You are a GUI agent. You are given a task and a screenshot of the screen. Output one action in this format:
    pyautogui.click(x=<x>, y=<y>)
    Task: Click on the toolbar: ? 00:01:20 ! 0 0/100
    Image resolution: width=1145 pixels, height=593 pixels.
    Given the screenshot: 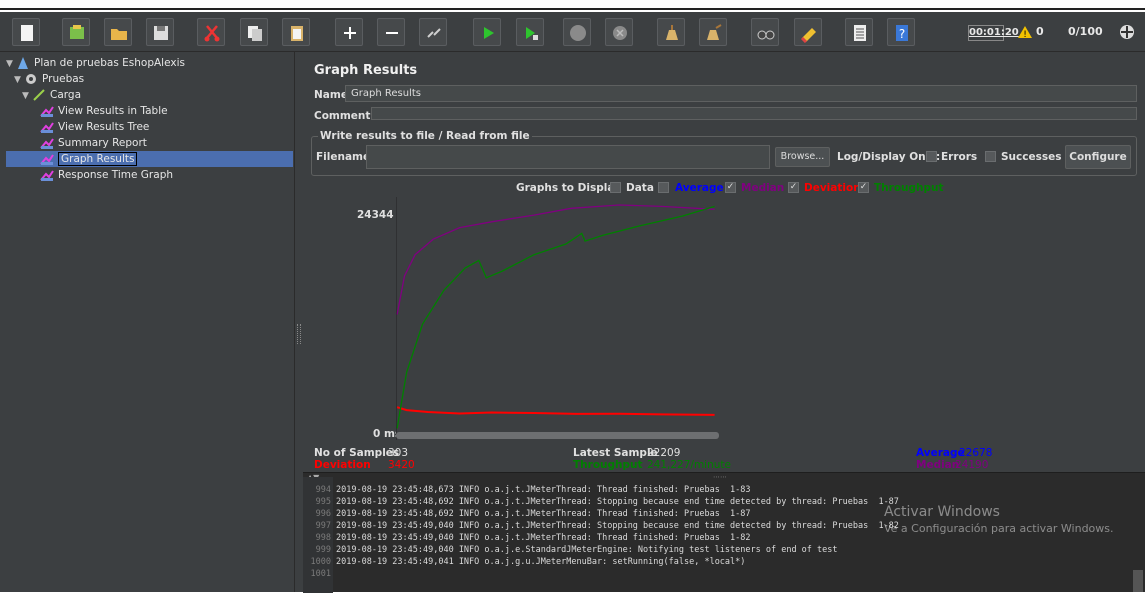 What is the action you would take?
    pyautogui.click(x=572, y=32)
    